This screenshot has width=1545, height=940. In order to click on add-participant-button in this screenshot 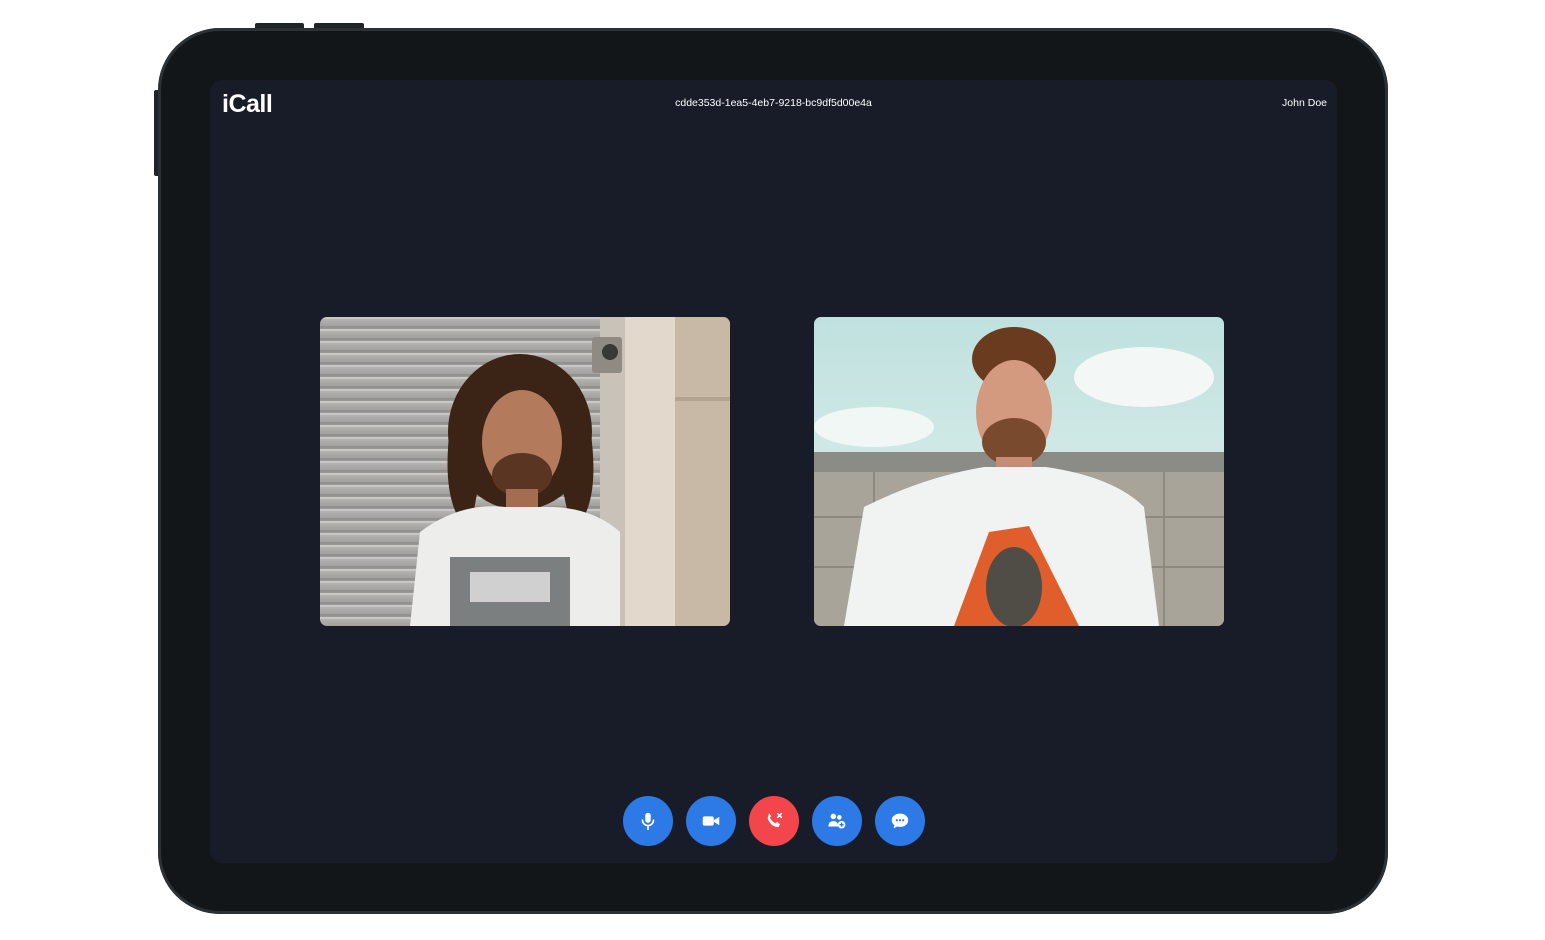, I will do `click(836, 821)`.